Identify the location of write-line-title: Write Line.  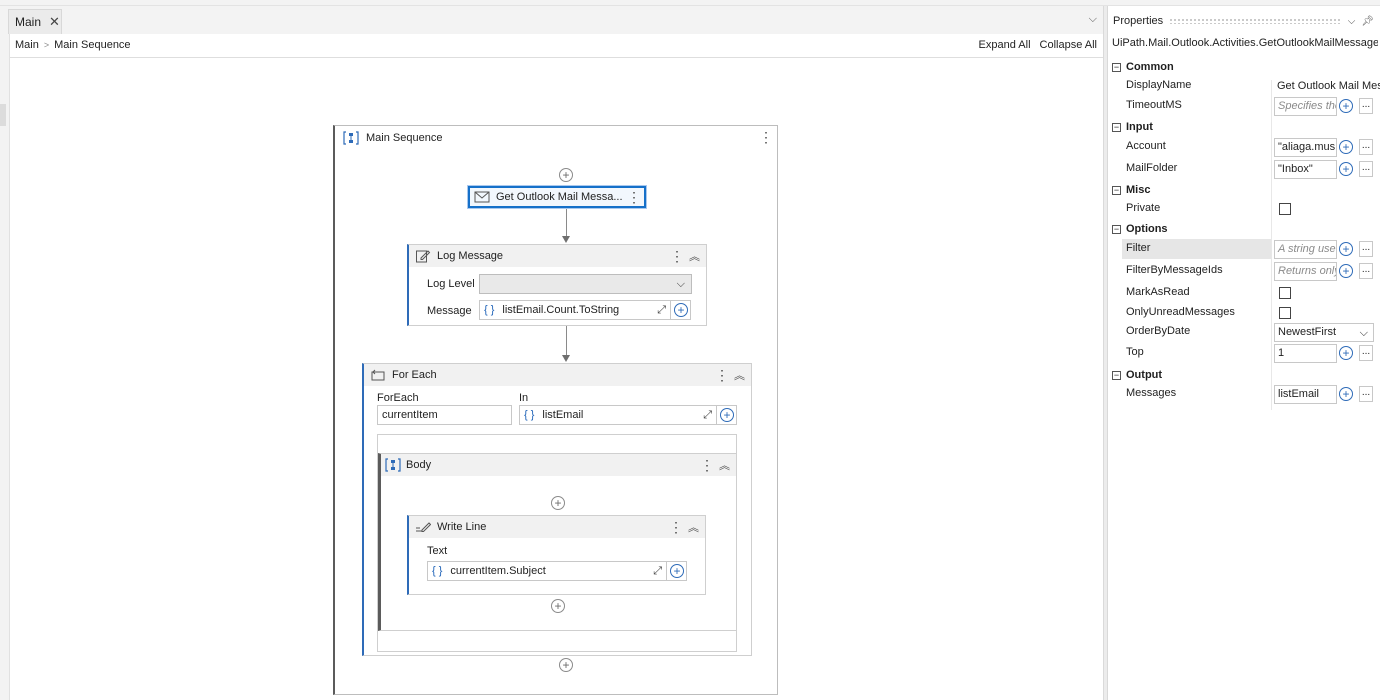
(462, 527).